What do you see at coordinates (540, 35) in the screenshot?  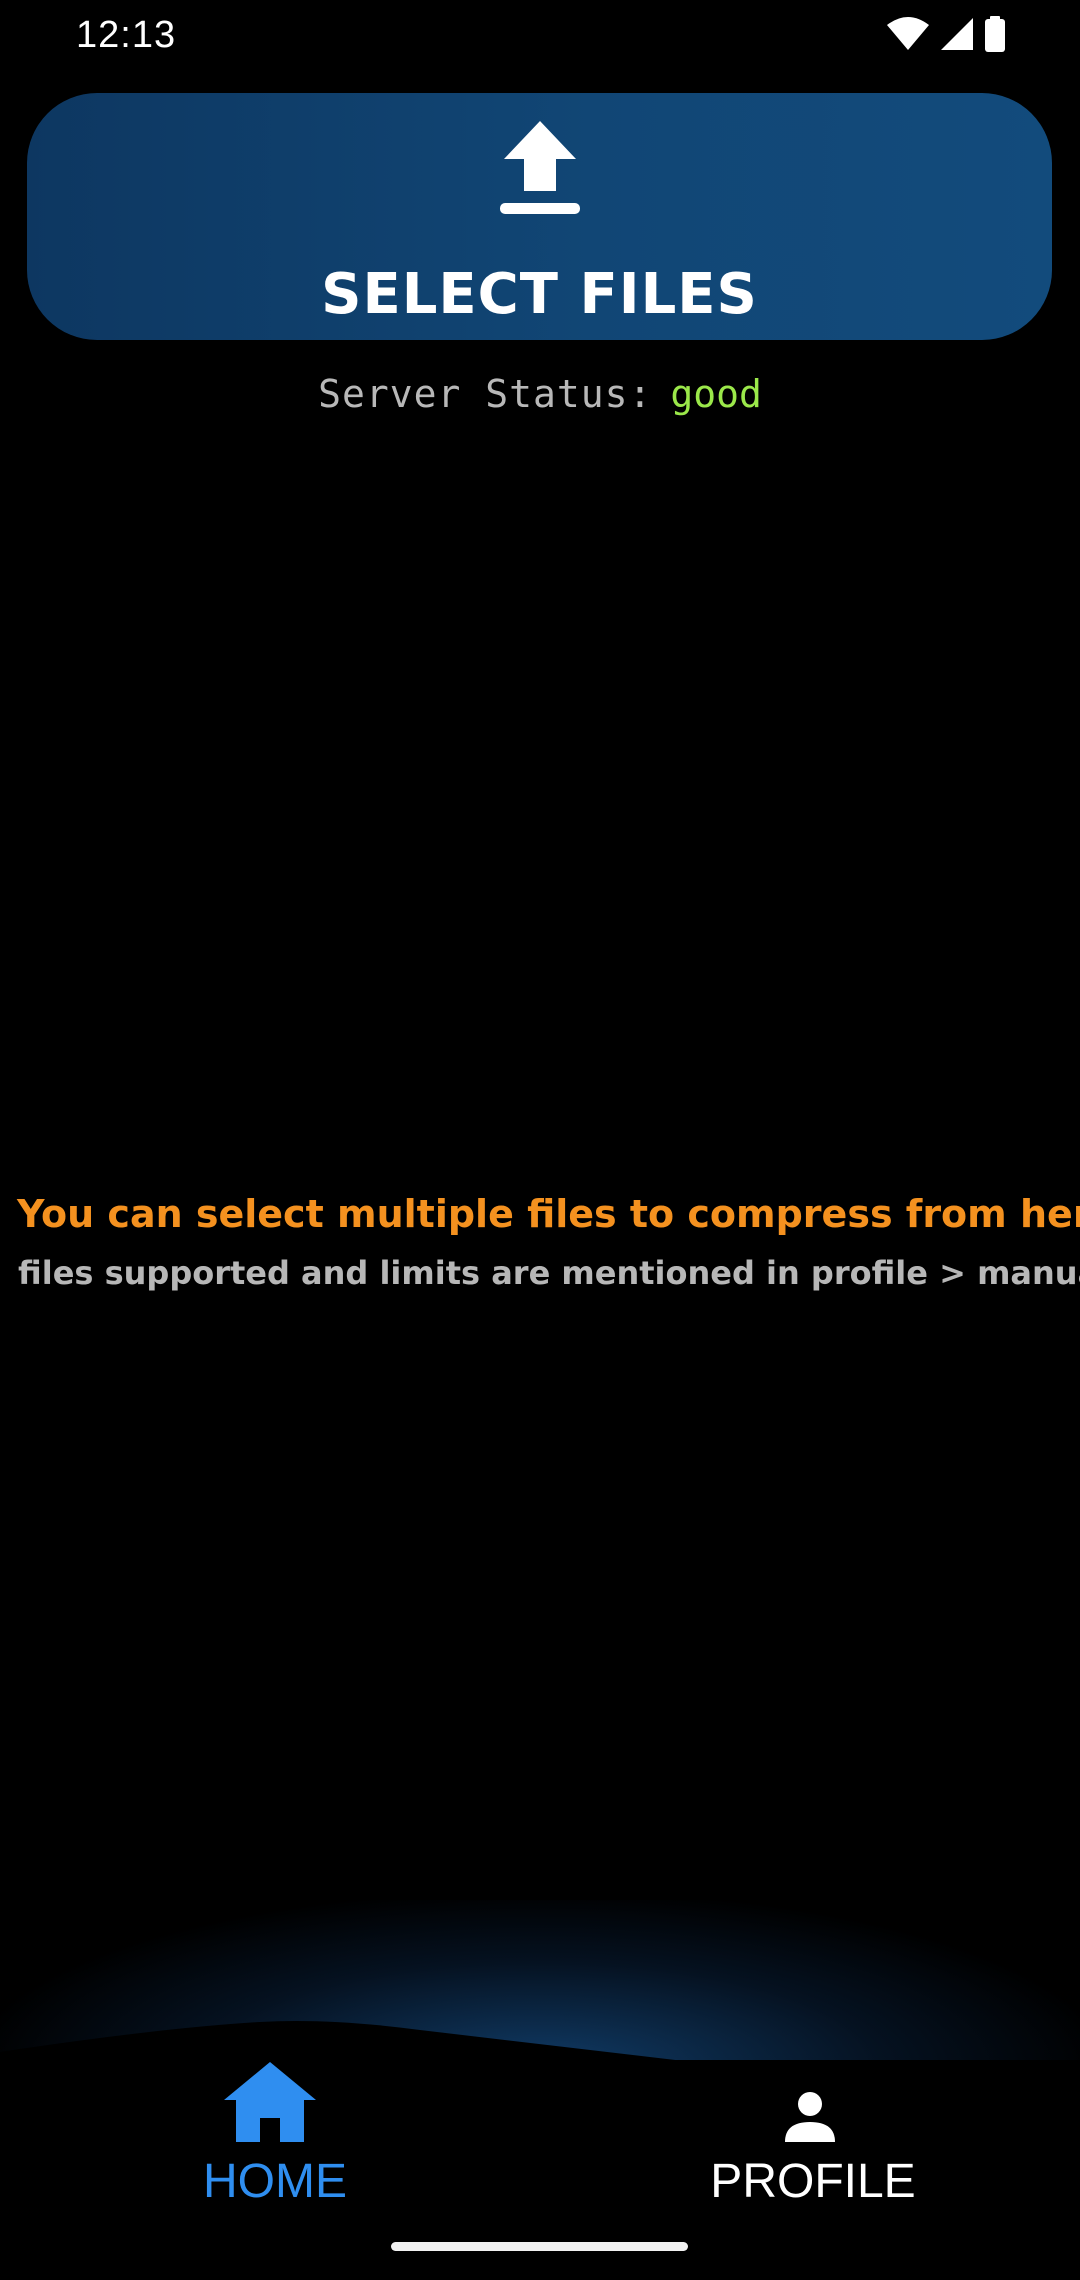 I see `status-bar: 12:13` at bounding box center [540, 35].